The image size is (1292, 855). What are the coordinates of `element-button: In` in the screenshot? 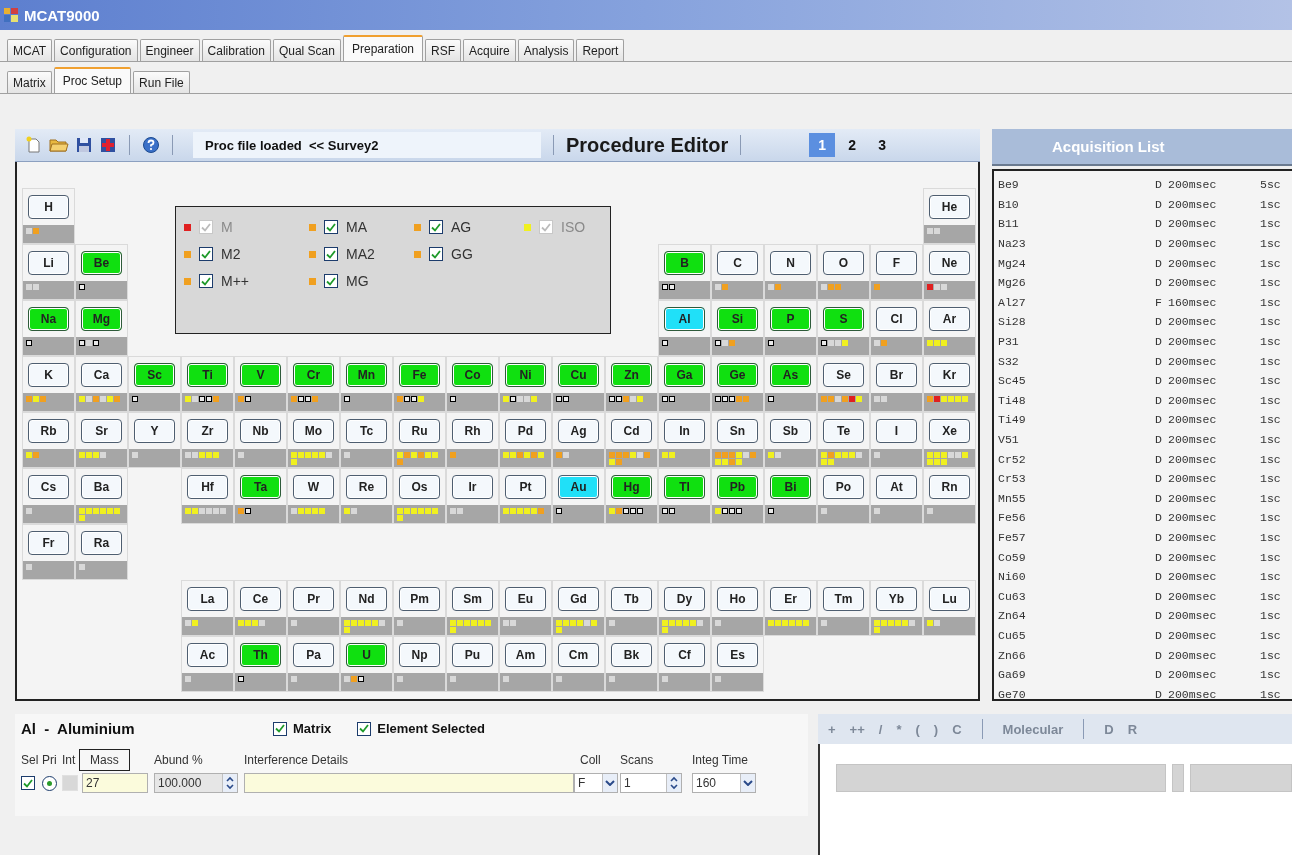 It's located at (684, 431).